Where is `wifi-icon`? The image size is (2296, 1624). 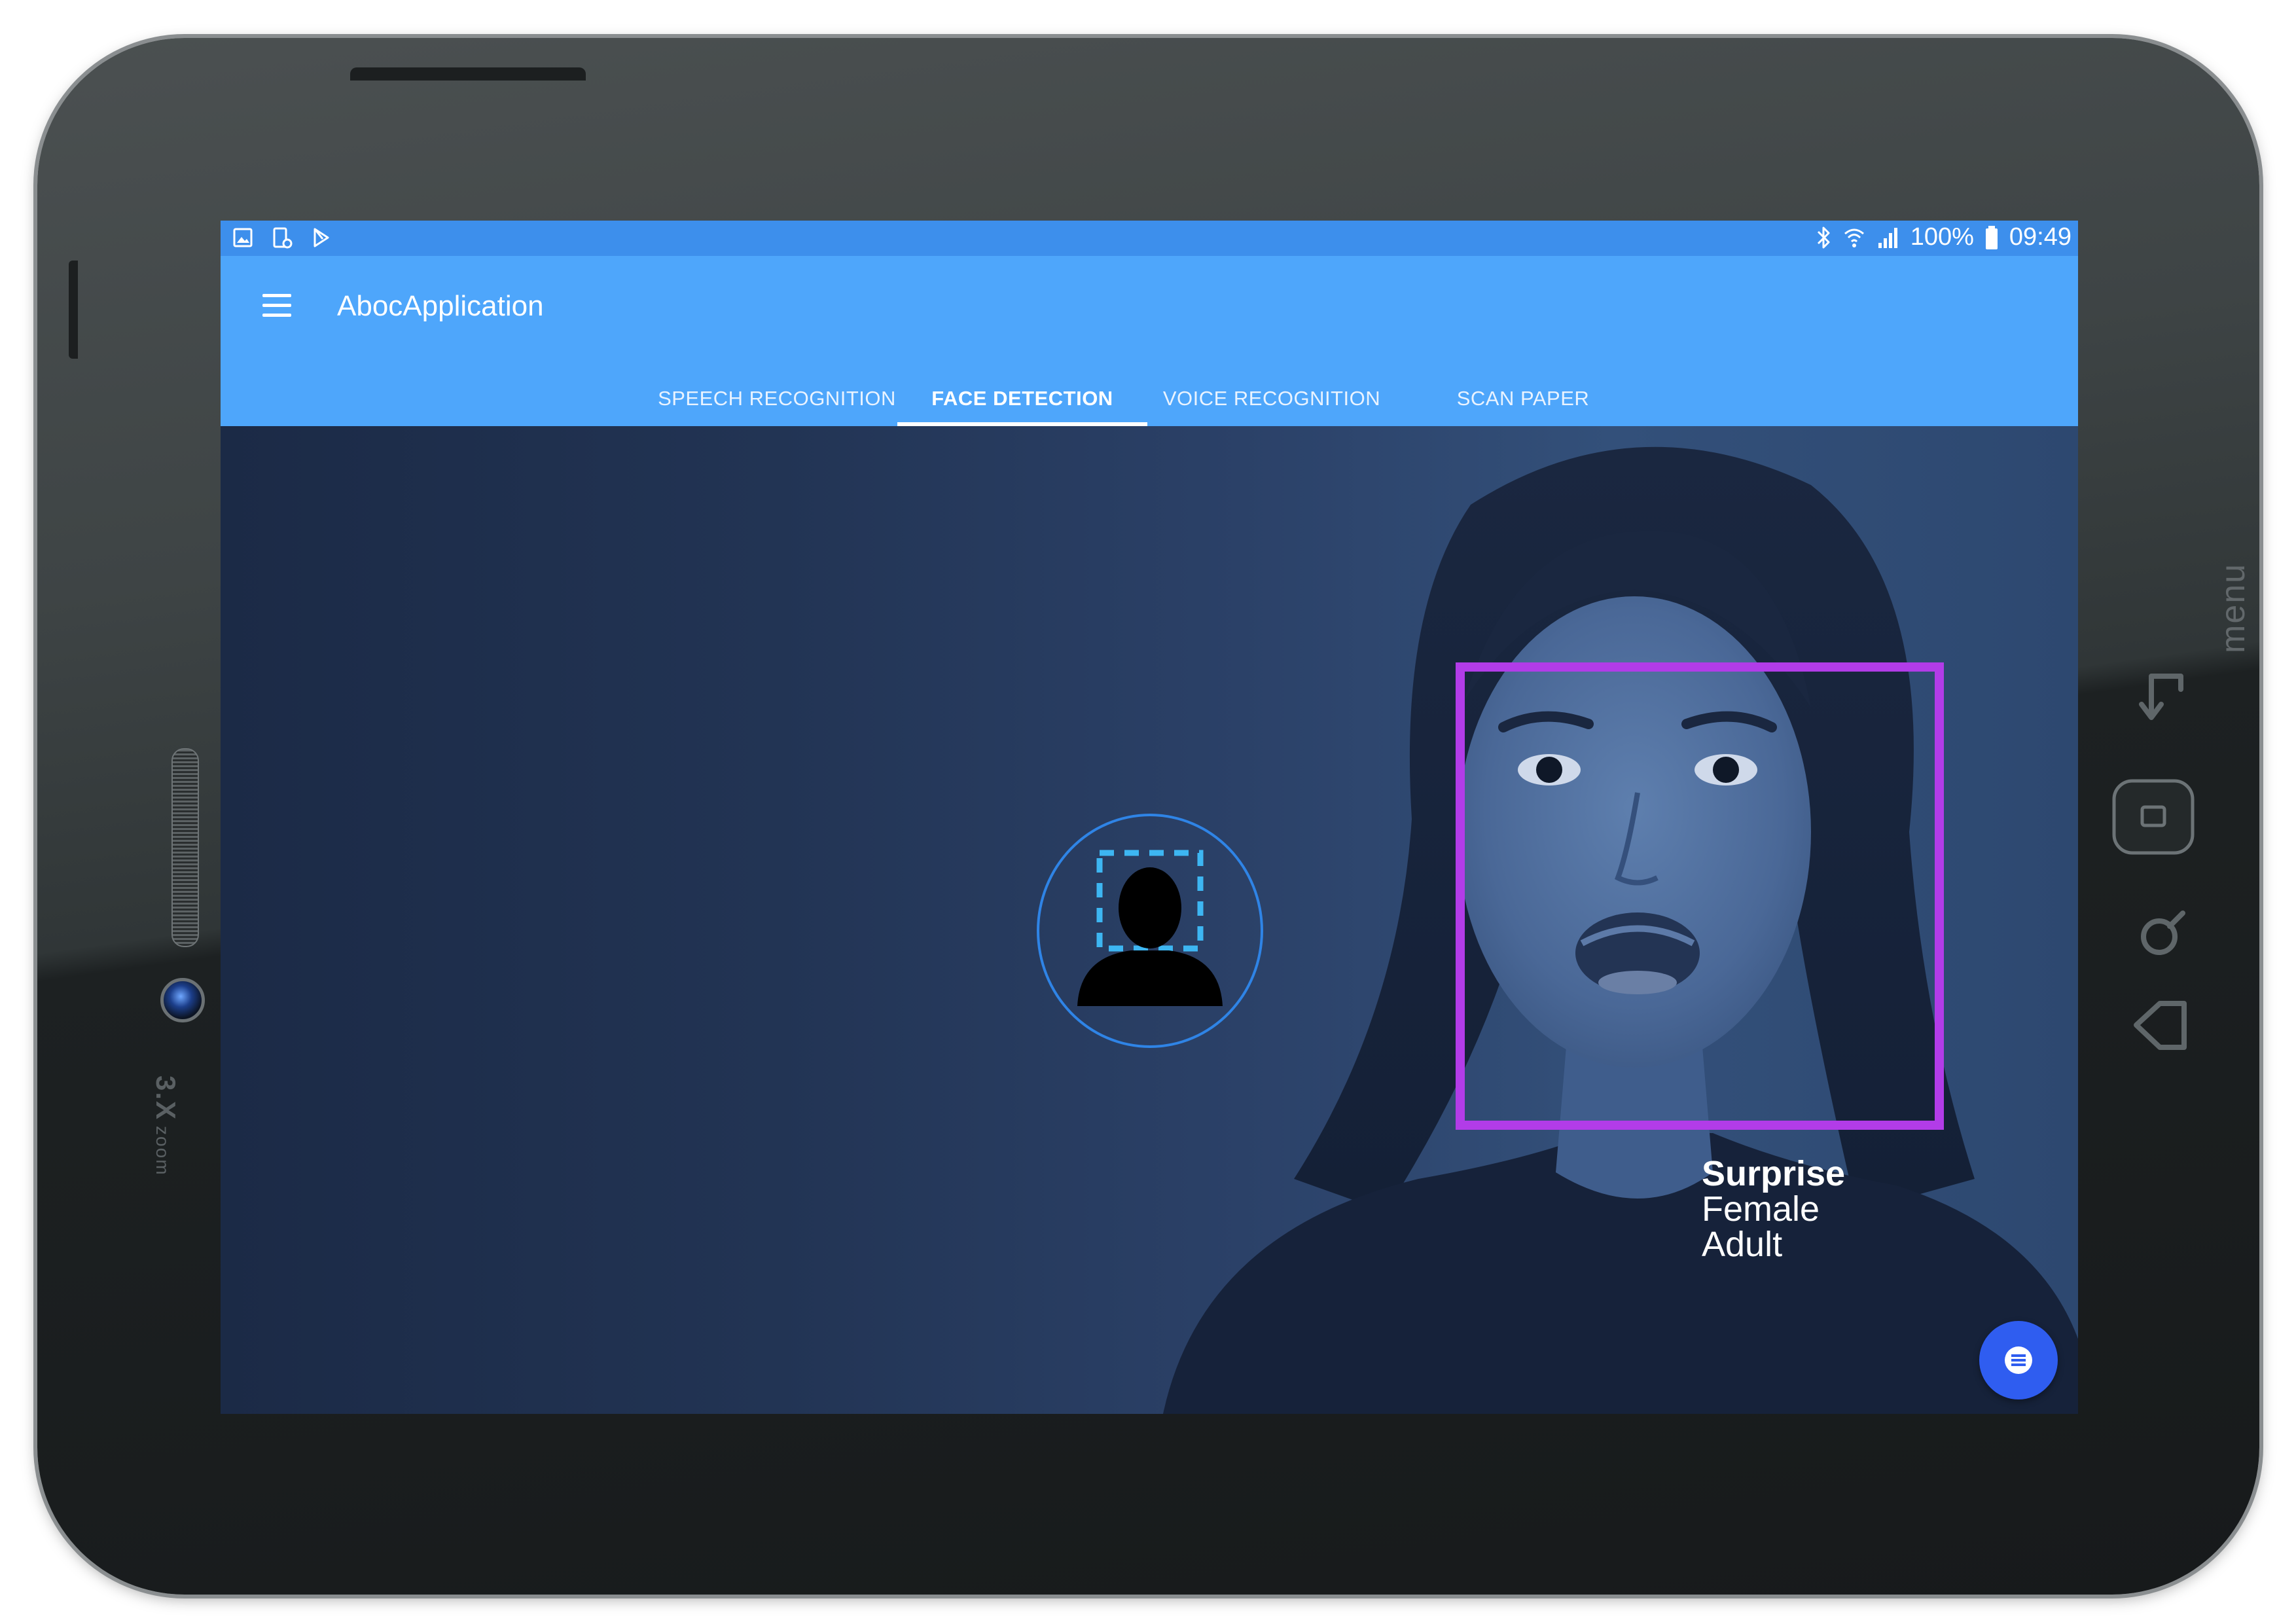 wifi-icon is located at coordinates (1854, 237).